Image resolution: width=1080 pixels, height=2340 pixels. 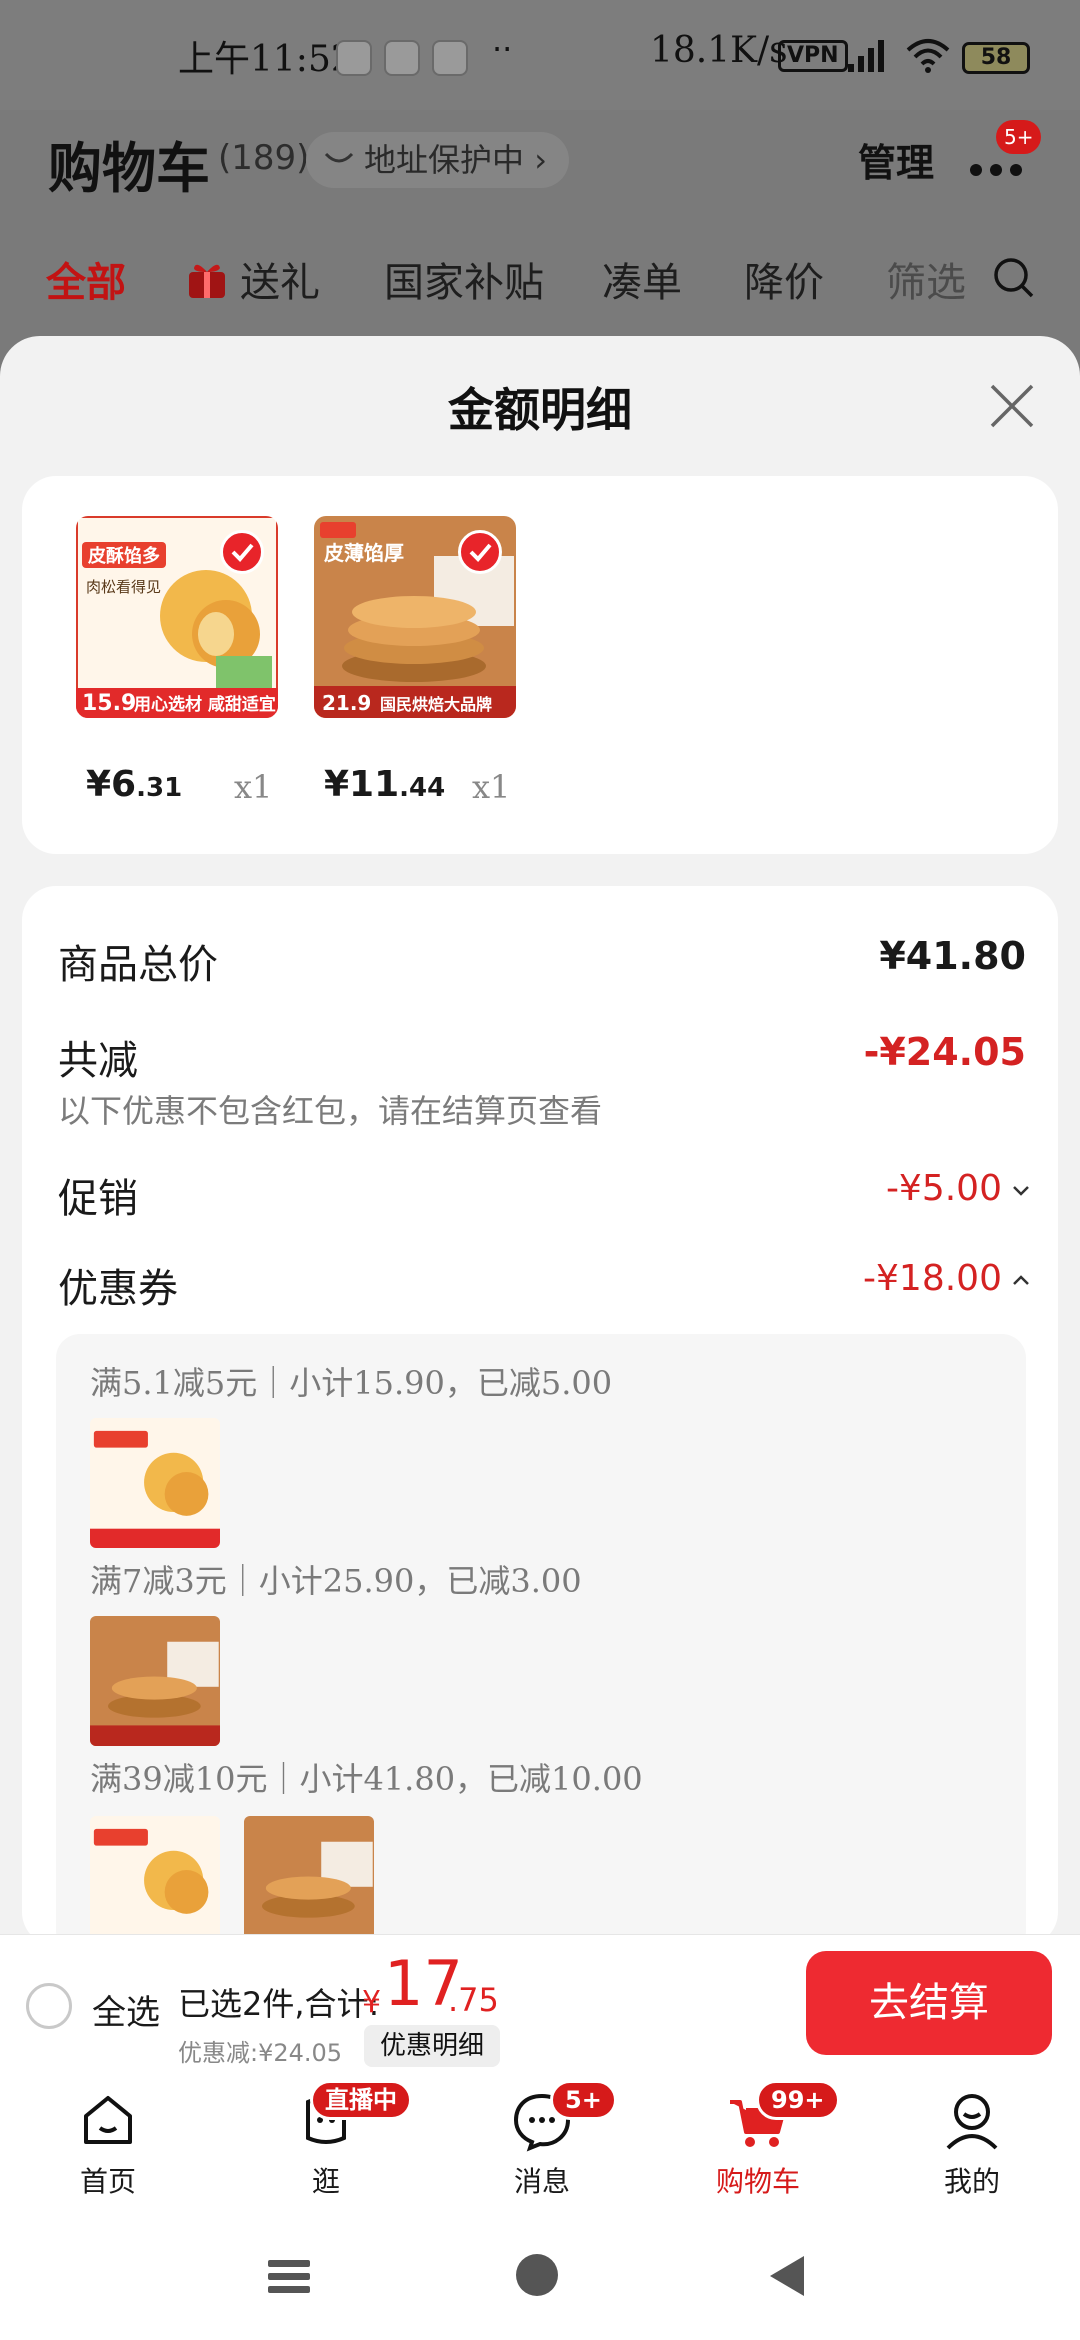 What do you see at coordinates (334, 2140) in the screenshot?
I see `tab-browse: 逛 直播中` at bounding box center [334, 2140].